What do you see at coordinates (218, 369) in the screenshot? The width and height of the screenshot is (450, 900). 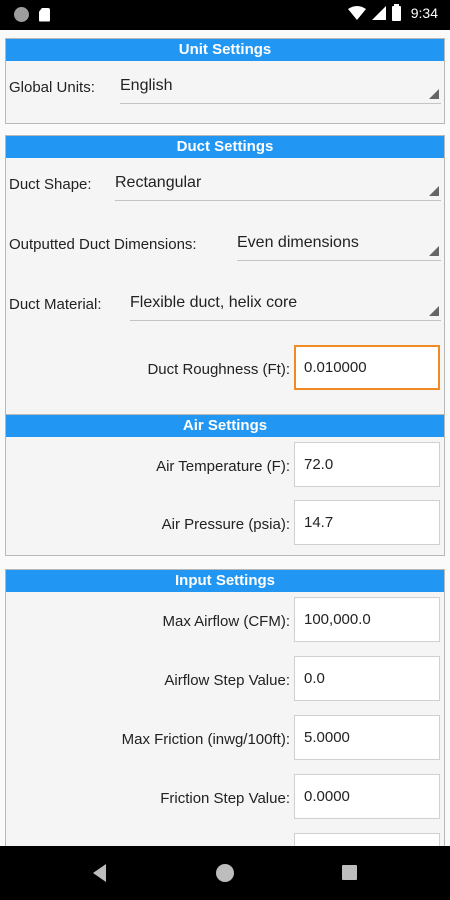 I see `duct-roughness-label: Duct Roughness (Ft):` at bounding box center [218, 369].